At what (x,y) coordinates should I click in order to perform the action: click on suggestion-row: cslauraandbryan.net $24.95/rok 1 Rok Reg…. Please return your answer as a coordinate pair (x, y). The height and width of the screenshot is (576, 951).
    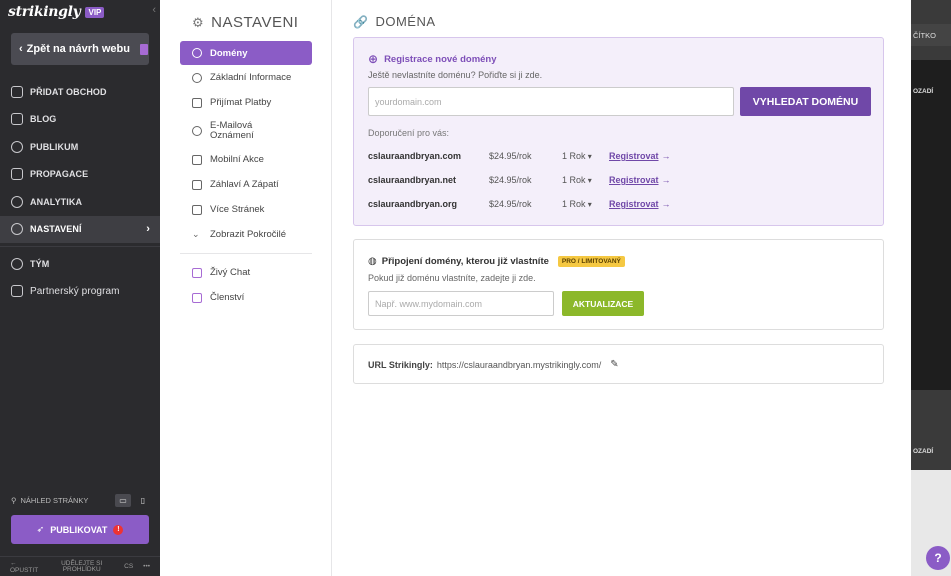
    Looking at the image, I should click on (618, 181).